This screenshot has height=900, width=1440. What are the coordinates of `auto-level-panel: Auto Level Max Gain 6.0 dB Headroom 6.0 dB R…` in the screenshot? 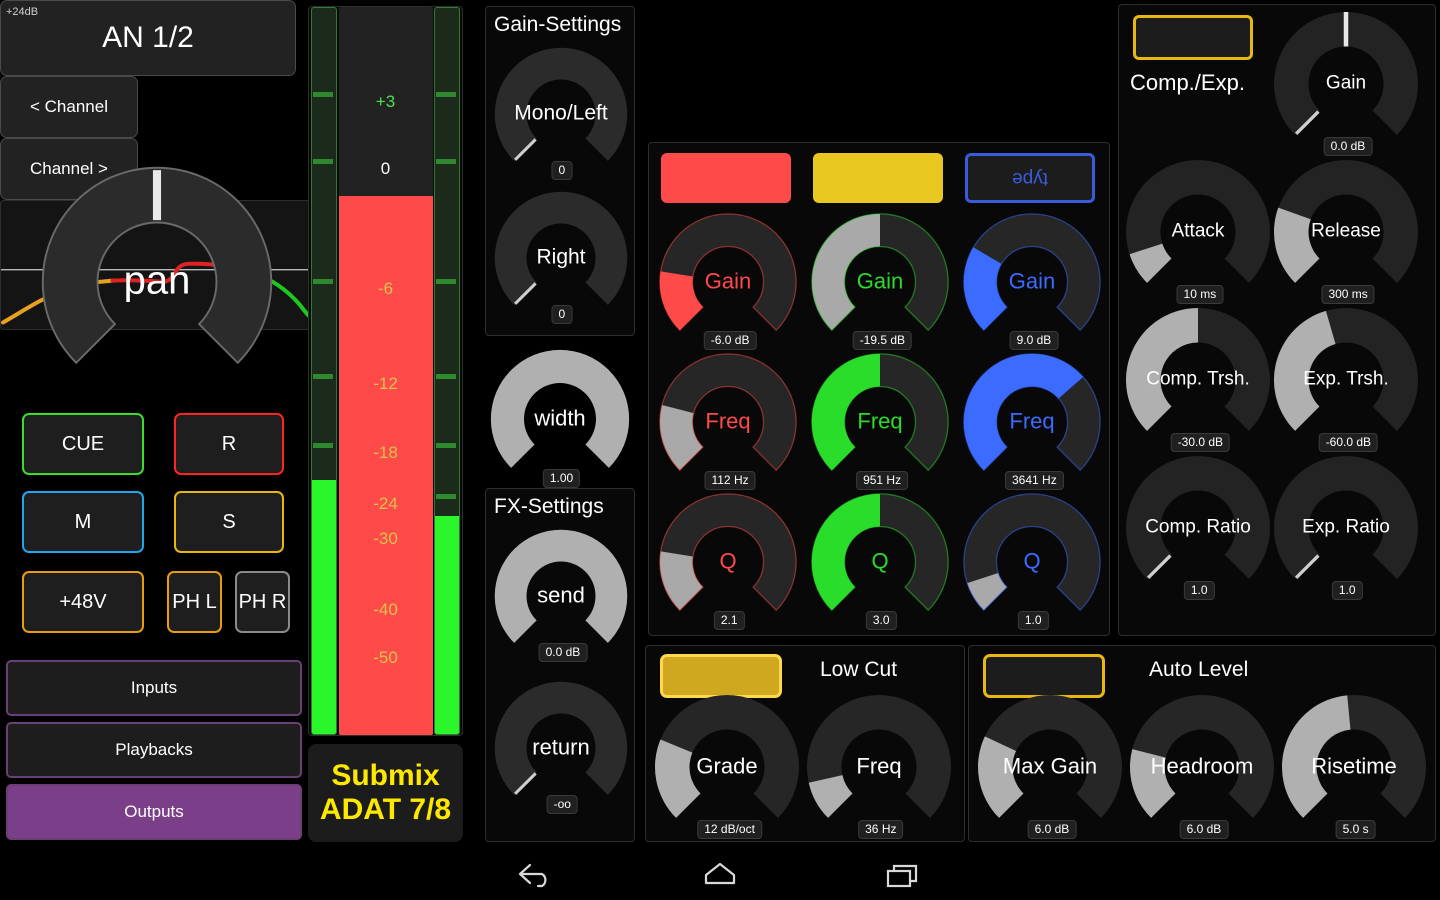 It's located at (1202, 743).